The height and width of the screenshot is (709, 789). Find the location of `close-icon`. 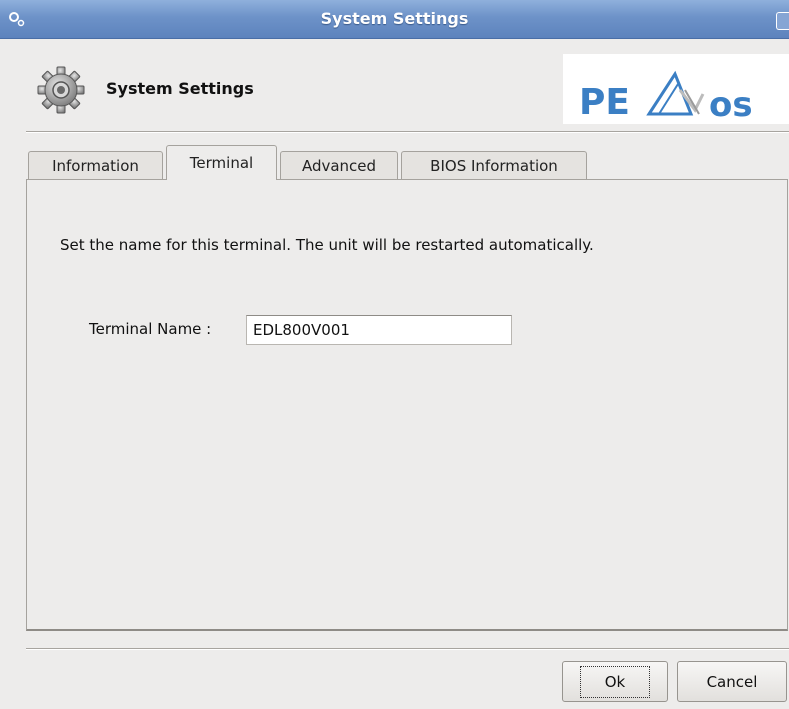

close-icon is located at coordinates (782, 21).